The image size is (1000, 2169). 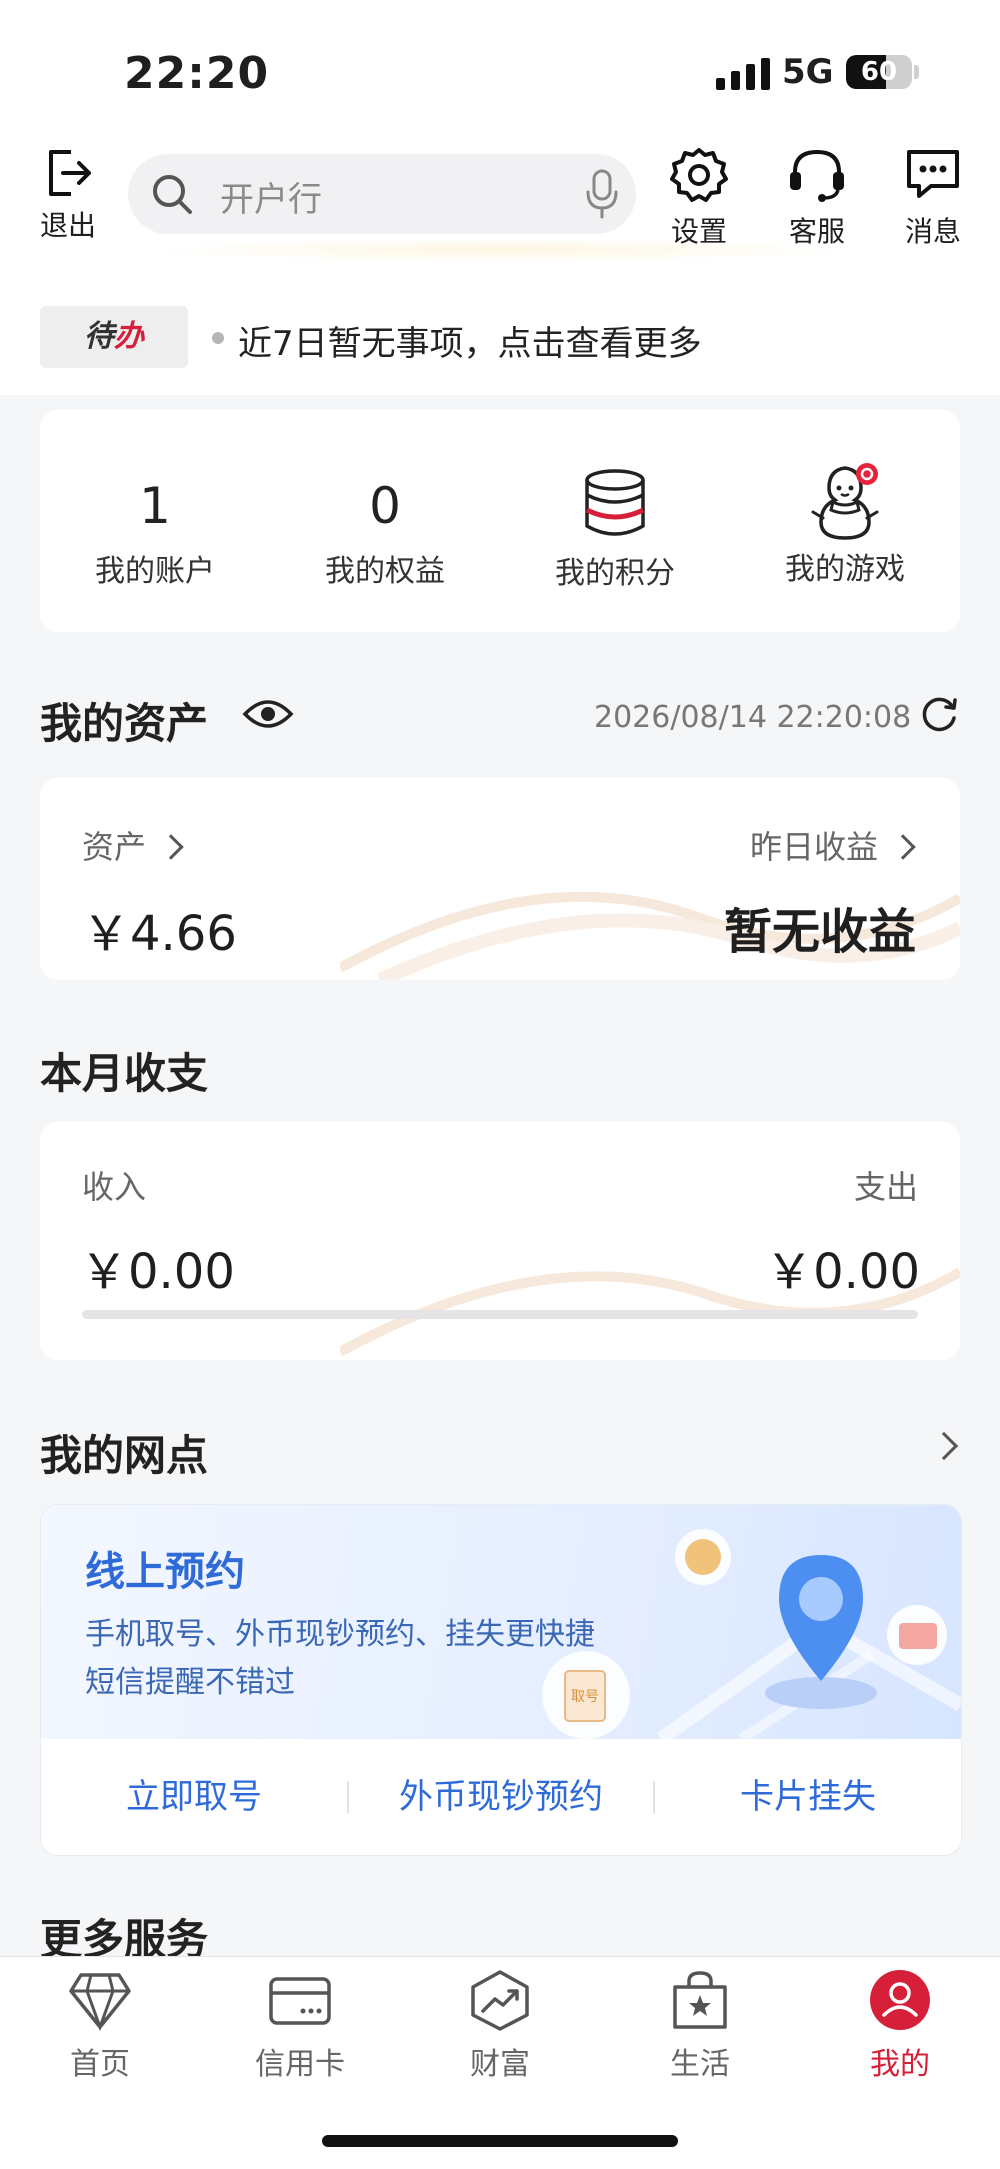 I want to click on logout-label: 退出, so click(x=67, y=225).